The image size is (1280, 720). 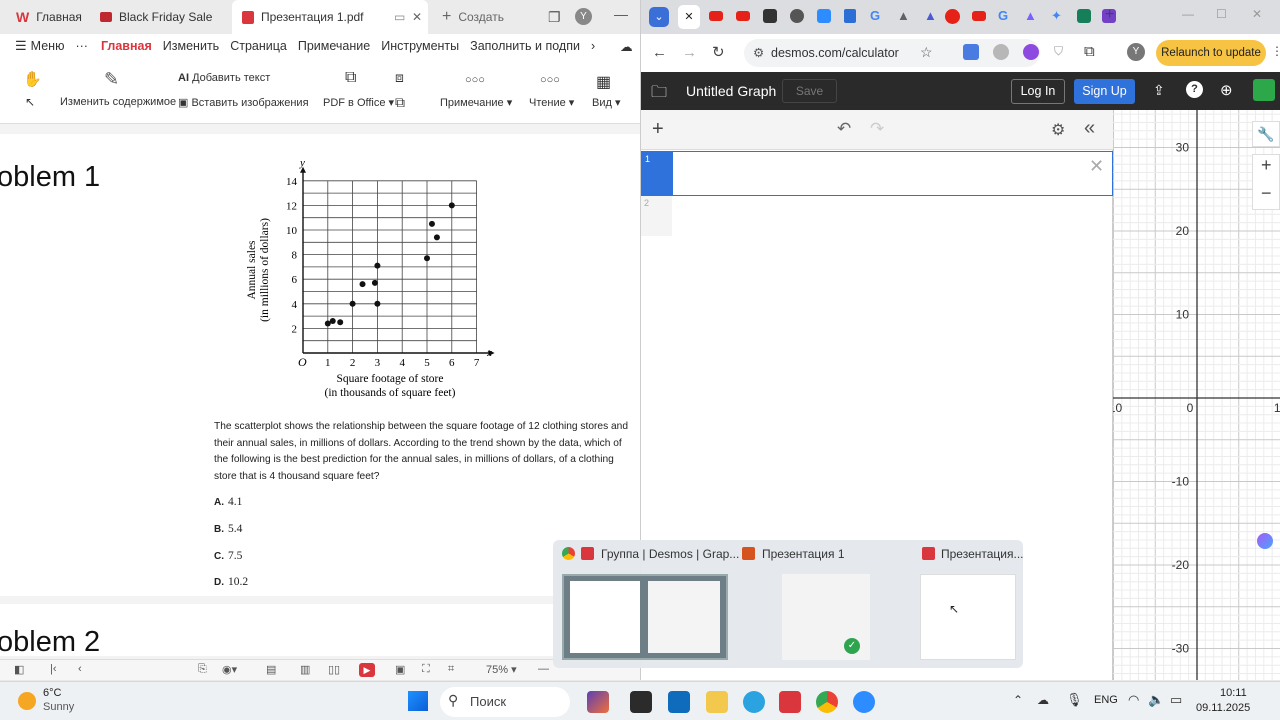 I want to click on chevron-right-icon: ›, so click(x=593, y=46).